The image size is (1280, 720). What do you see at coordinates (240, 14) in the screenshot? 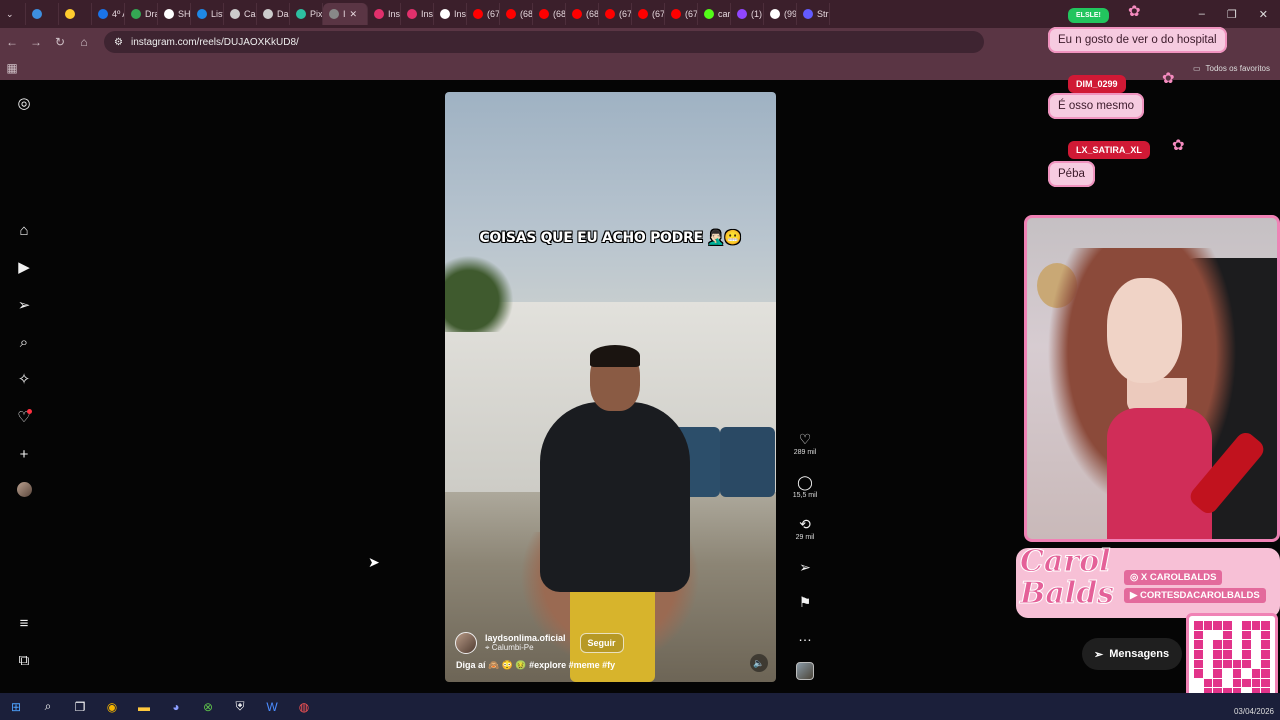
I see `browser-tab: Car` at bounding box center [240, 14].